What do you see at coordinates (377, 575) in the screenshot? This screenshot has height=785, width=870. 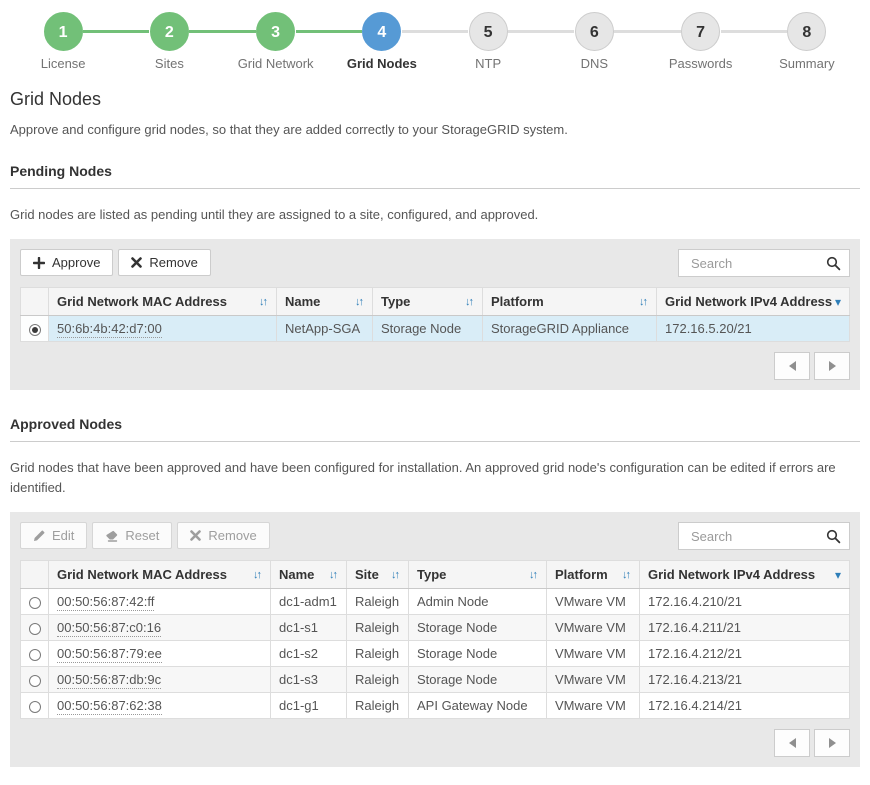 I see `column-header-site: Site ↓↑` at bounding box center [377, 575].